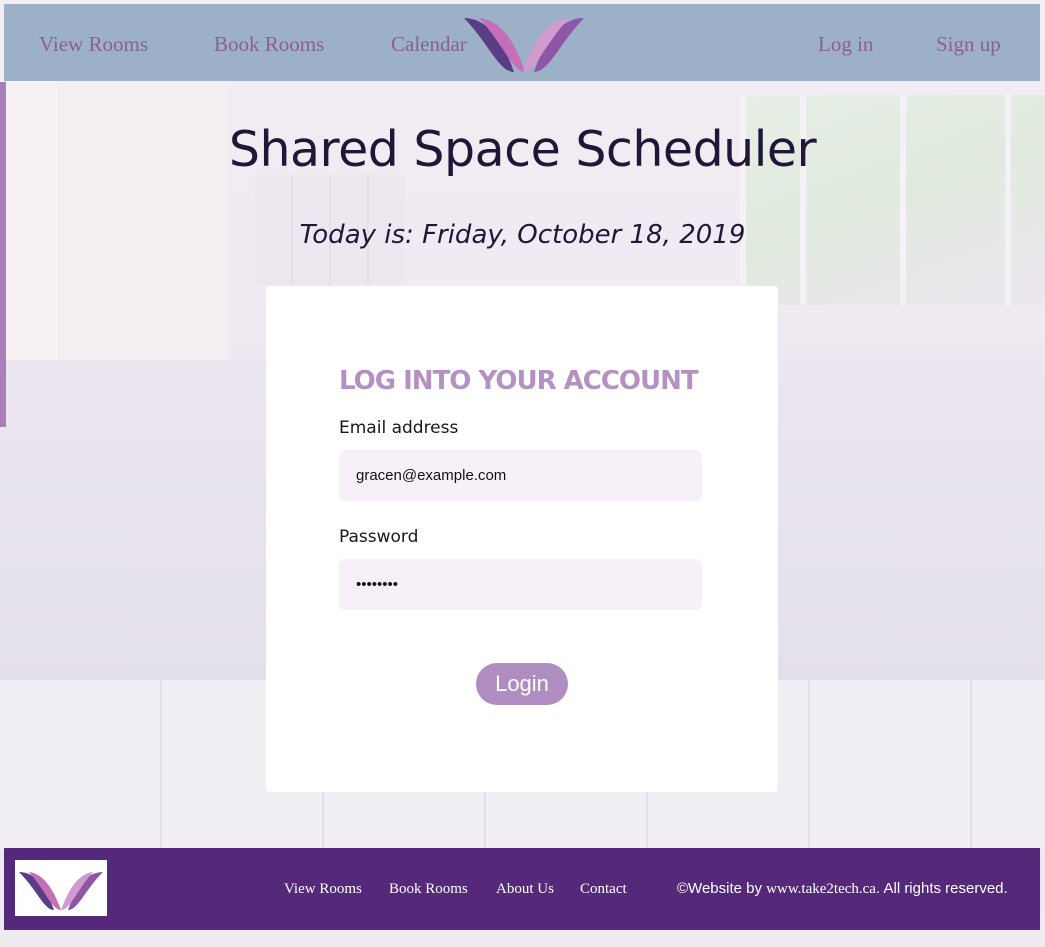  What do you see at coordinates (522, 684) in the screenshot?
I see `login-button: Login` at bounding box center [522, 684].